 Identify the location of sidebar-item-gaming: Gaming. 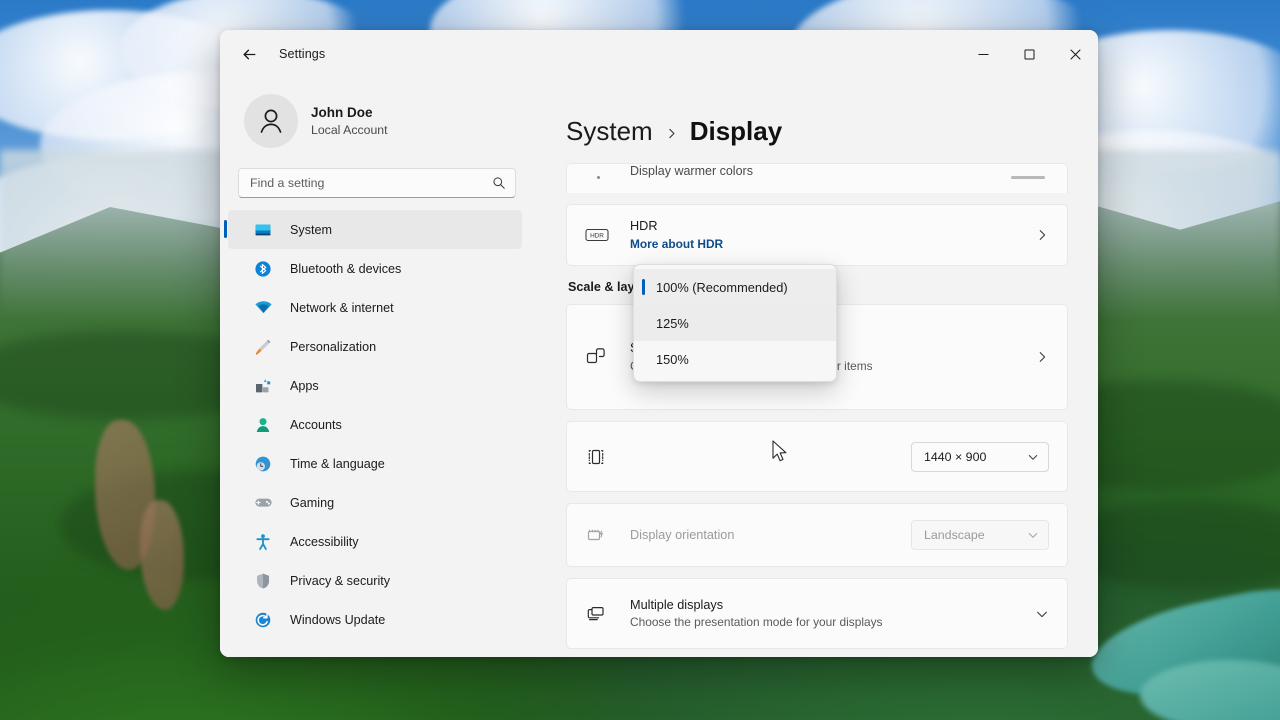
(375, 502).